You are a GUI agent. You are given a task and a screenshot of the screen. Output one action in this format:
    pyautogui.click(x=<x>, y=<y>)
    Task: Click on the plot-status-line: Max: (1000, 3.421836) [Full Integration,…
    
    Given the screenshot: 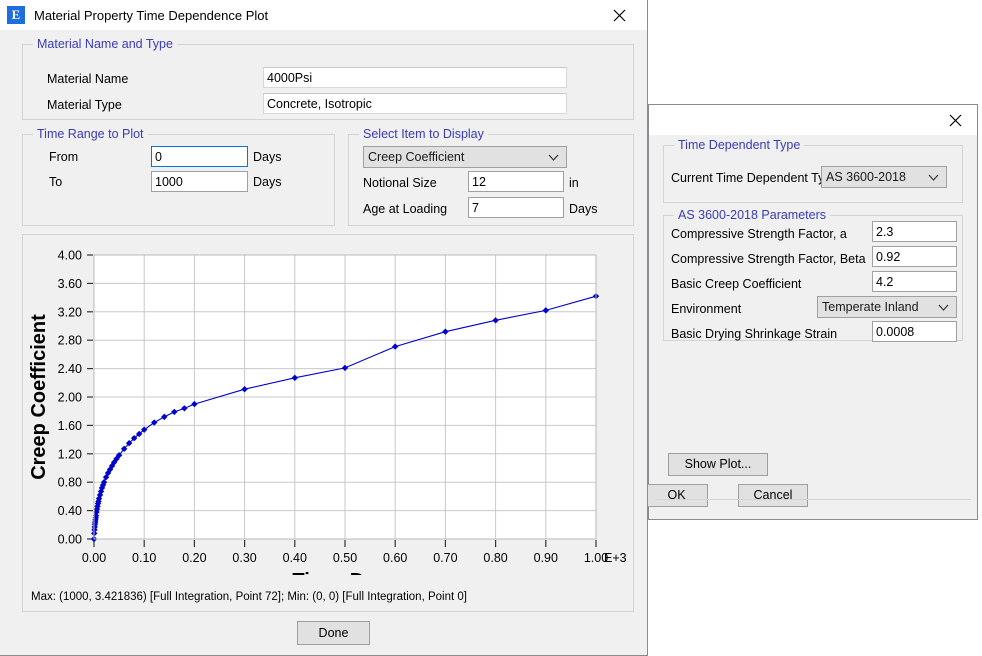 What is the action you would take?
    pyautogui.click(x=249, y=597)
    